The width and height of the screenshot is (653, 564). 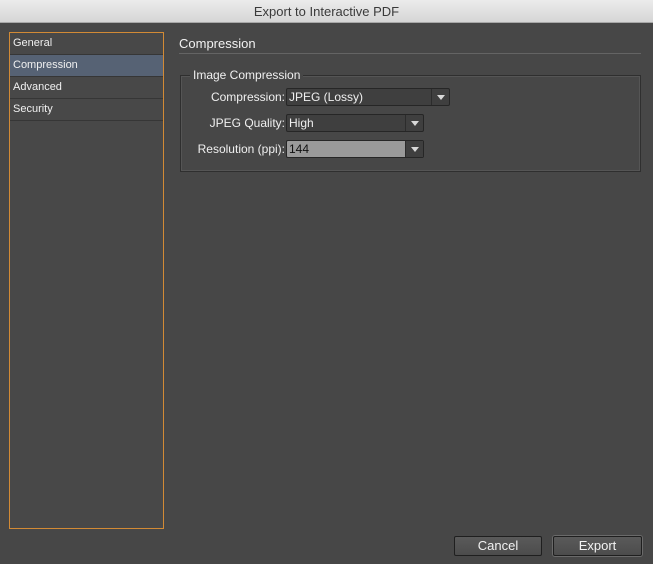 What do you see at coordinates (326, 97) in the screenshot?
I see `compression-value: JPEG (Lossy)` at bounding box center [326, 97].